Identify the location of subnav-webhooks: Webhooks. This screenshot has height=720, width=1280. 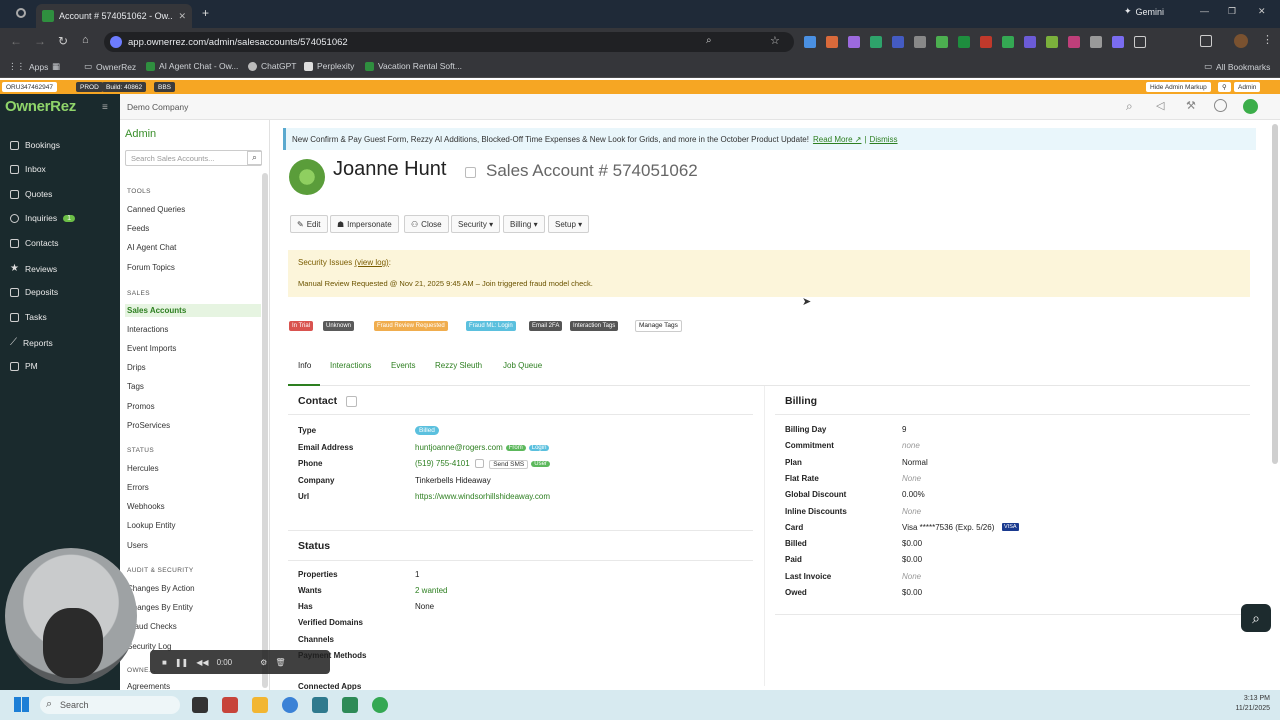
(146, 506).